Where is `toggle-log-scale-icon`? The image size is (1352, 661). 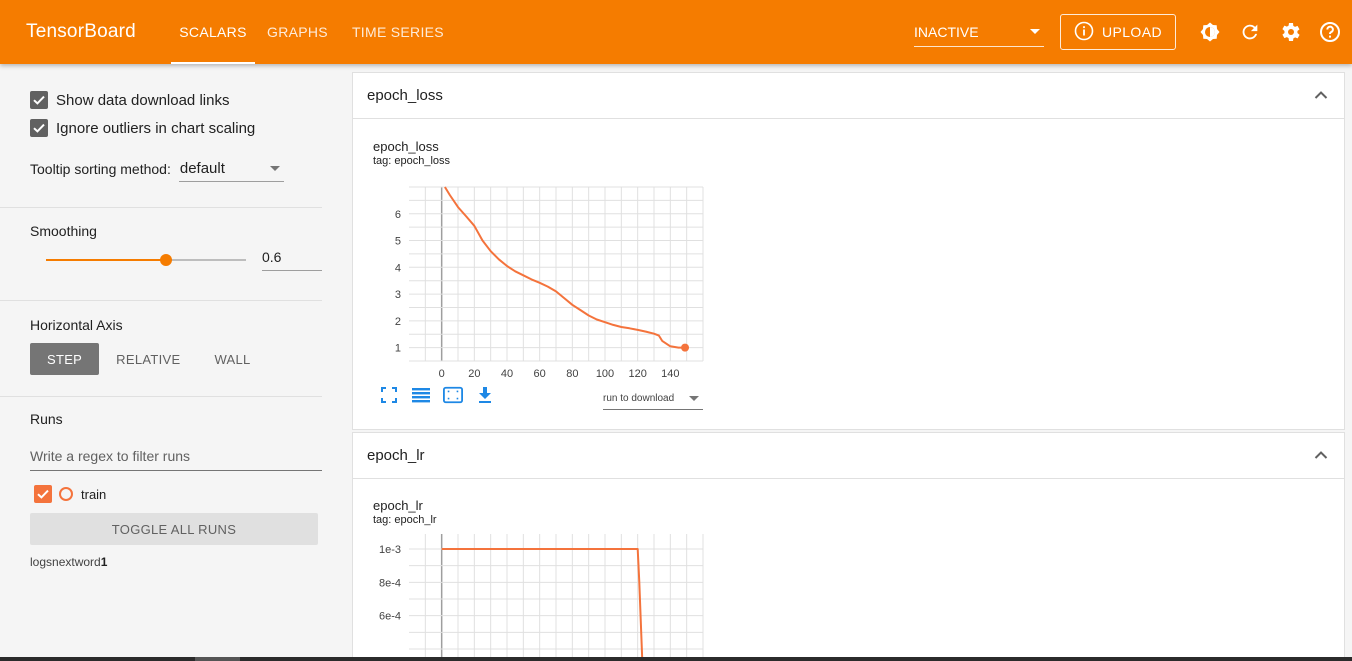 toggle-log-scale-icon is located at coordinates (421, 395).